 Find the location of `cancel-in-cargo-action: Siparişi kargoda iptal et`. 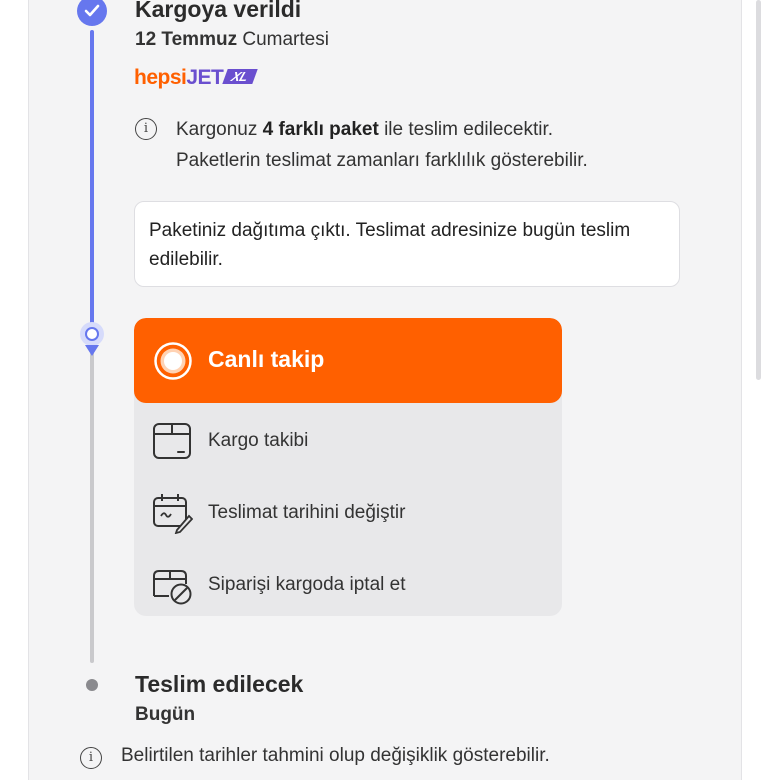

cancel-in-cargo-action: Siparişi kargoda iptal et is located at coordinates (348, 582).